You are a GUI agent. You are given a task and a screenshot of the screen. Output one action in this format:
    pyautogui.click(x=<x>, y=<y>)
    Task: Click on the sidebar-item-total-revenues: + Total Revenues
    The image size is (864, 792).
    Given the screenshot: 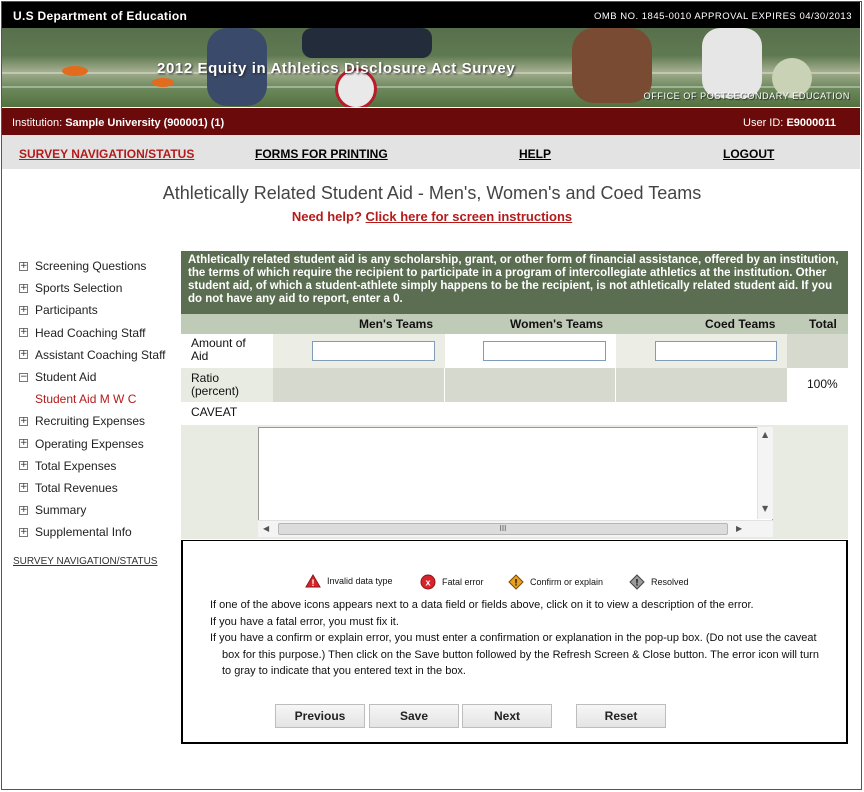 What is the action you would take?
    pyautogui.click(x=99, y=488)
    